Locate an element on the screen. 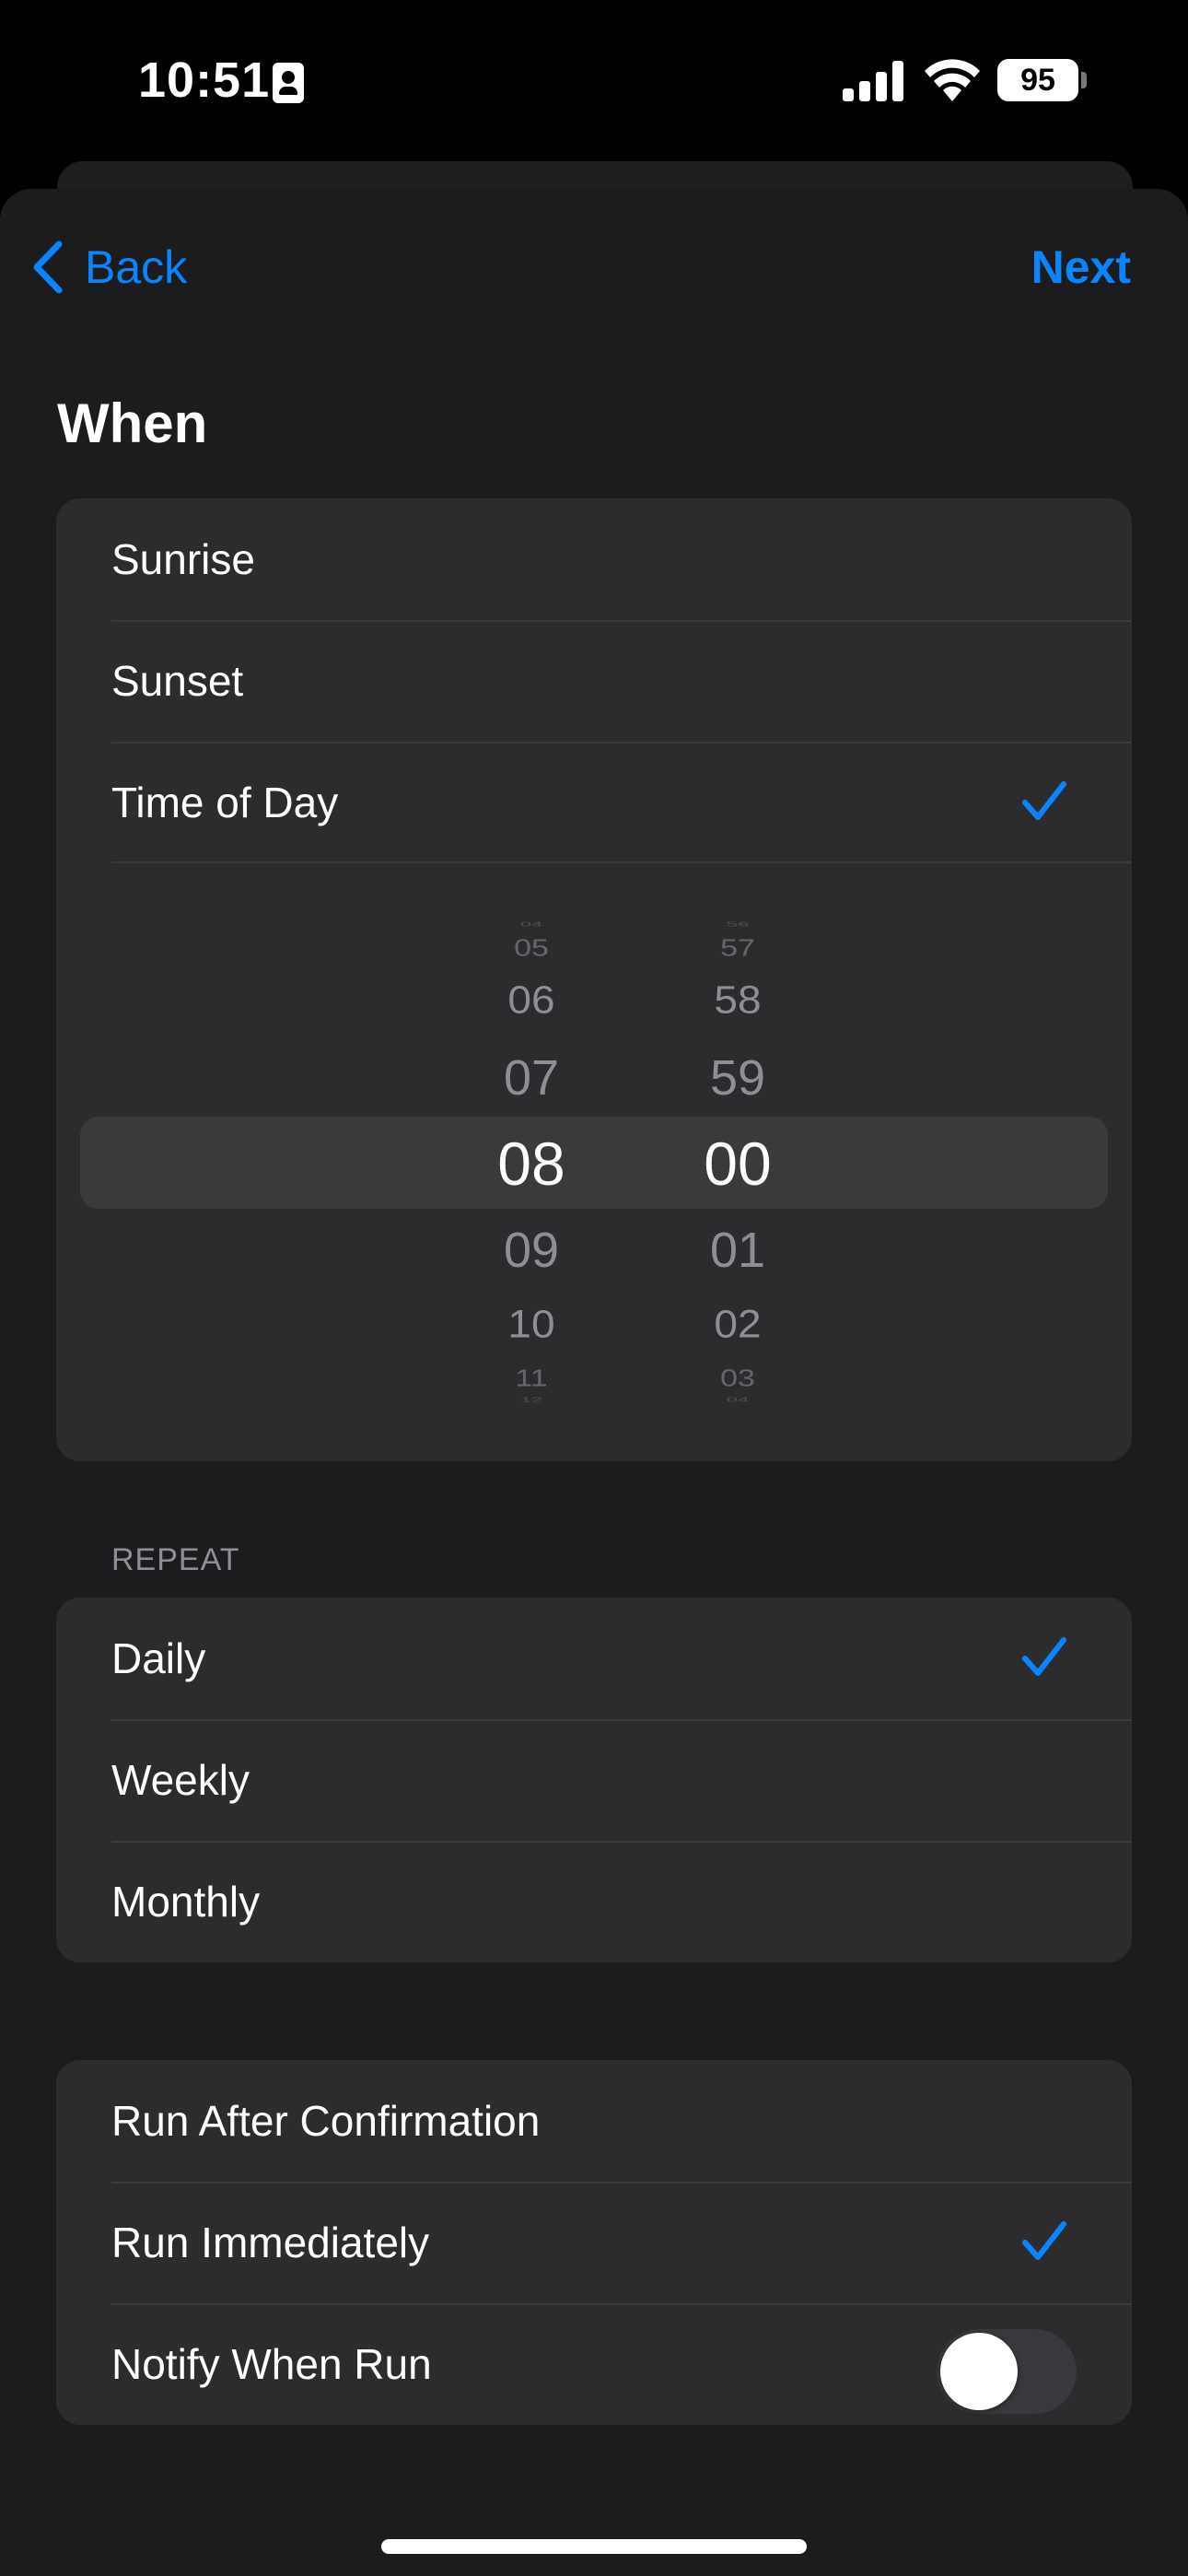 The image size is (1188, 2576). option-weekly: Weekly is located at coordinates (594, 1780).